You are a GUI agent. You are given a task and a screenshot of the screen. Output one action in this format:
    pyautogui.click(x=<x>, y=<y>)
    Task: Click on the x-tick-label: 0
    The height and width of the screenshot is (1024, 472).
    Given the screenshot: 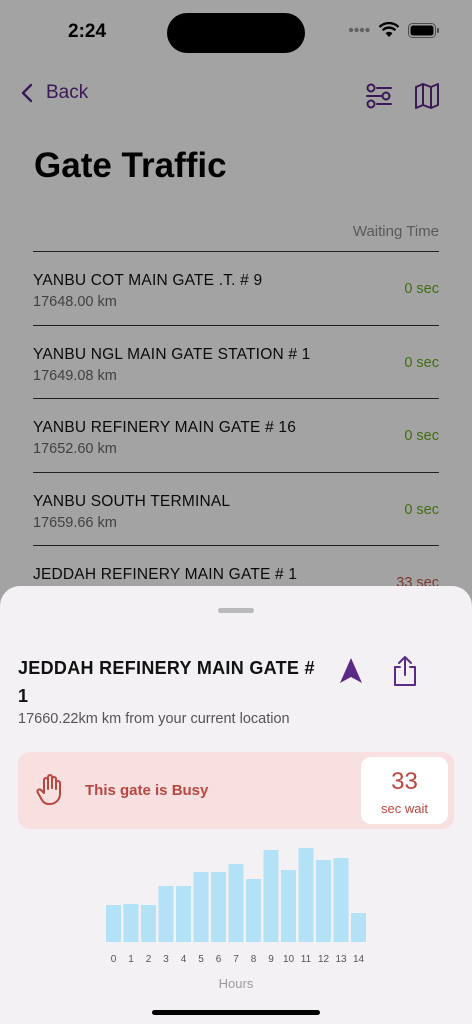 What is the action you would take?
    pyautogui.click(x=114, y=959)
    